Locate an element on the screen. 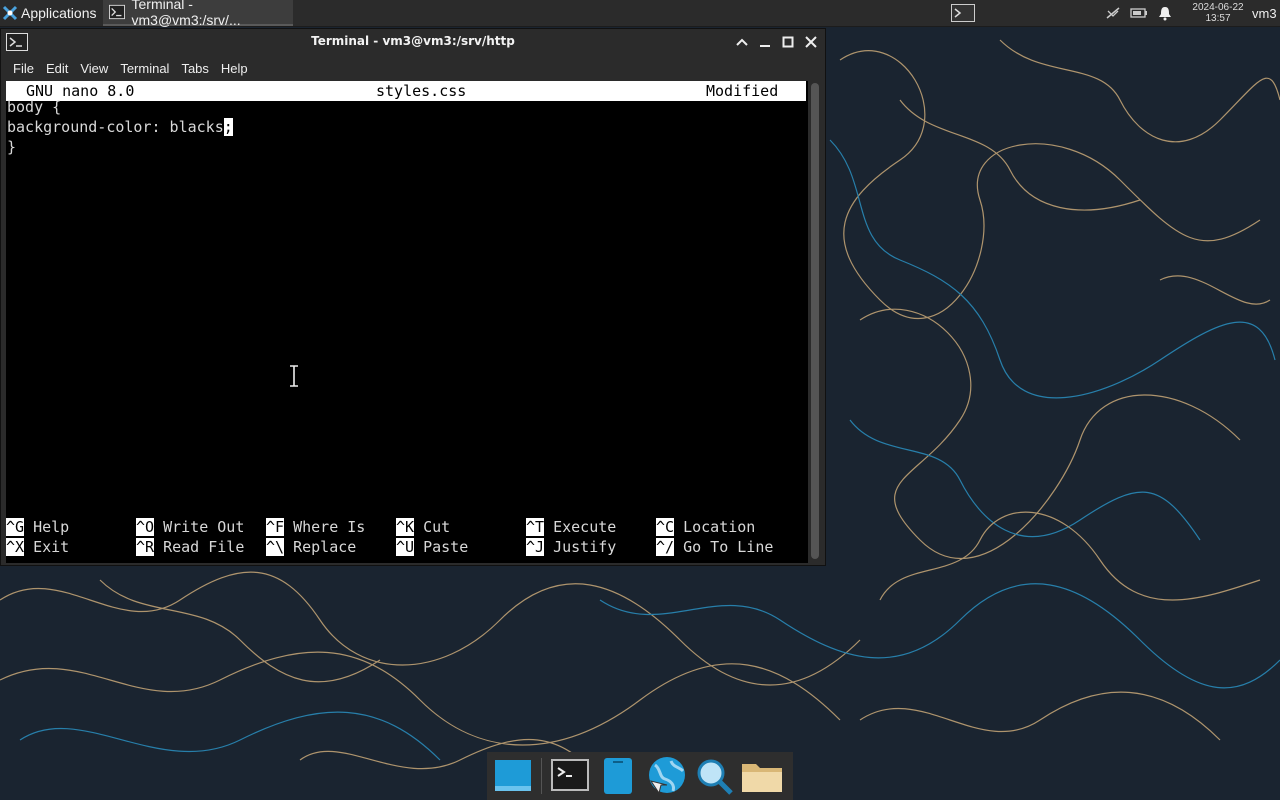  menu-terminal: Terminal is located at coordinates (144, 68).